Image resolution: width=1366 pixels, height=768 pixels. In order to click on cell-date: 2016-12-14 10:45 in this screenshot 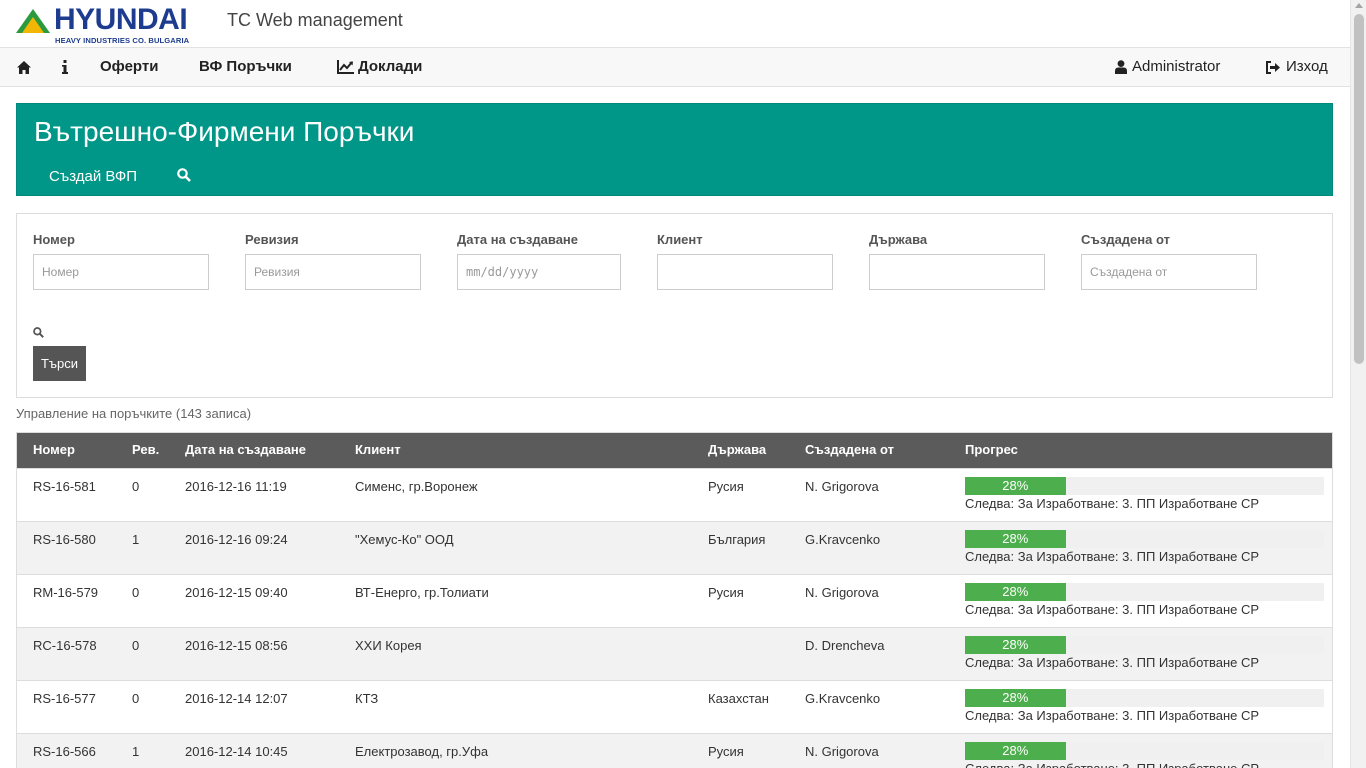, I will do `click(236, 751)`.